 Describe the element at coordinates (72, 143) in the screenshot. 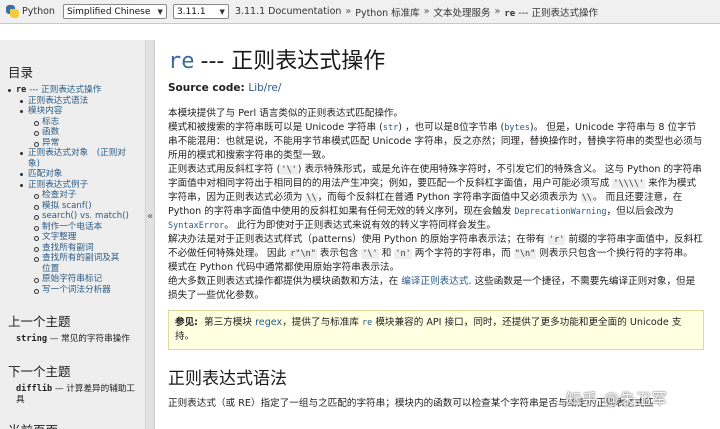

I see `toc-item: 异常` at that location.